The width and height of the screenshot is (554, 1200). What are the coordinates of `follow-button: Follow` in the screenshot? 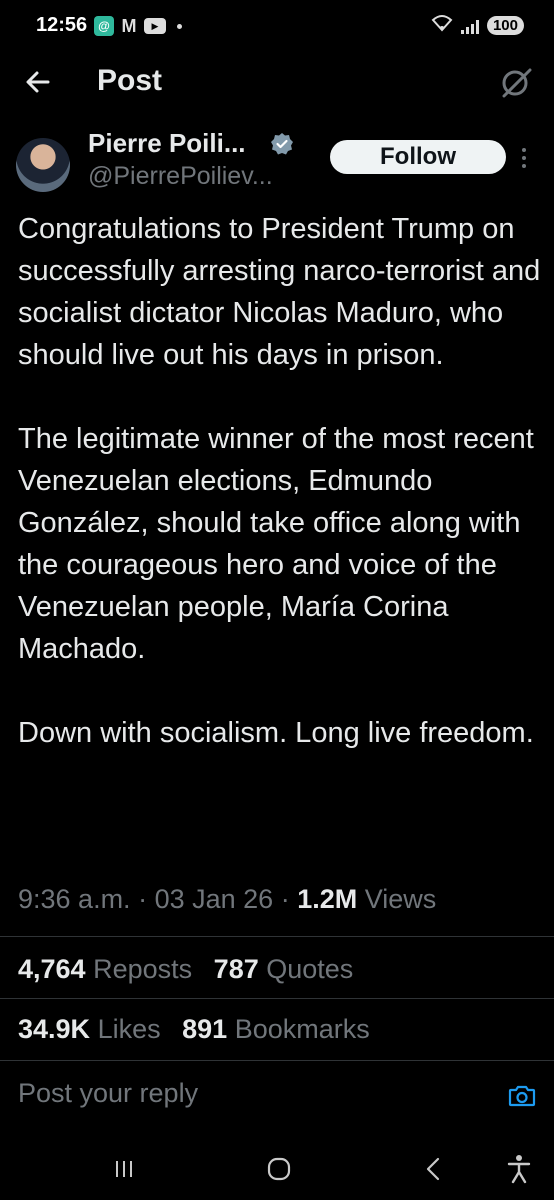 It's located at (418, 157).